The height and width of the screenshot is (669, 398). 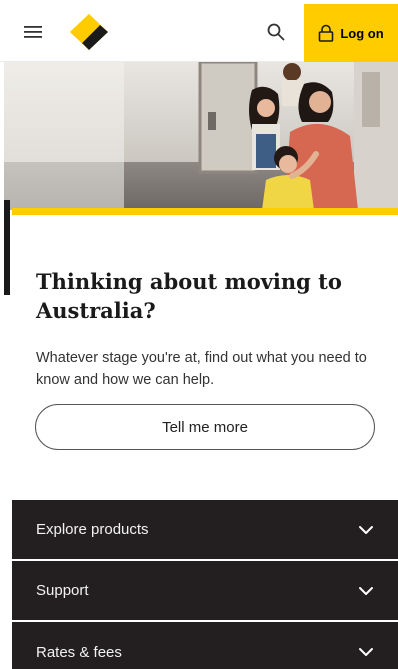 I want to click on diamond-logo-icon, so click(x=89, y=32).